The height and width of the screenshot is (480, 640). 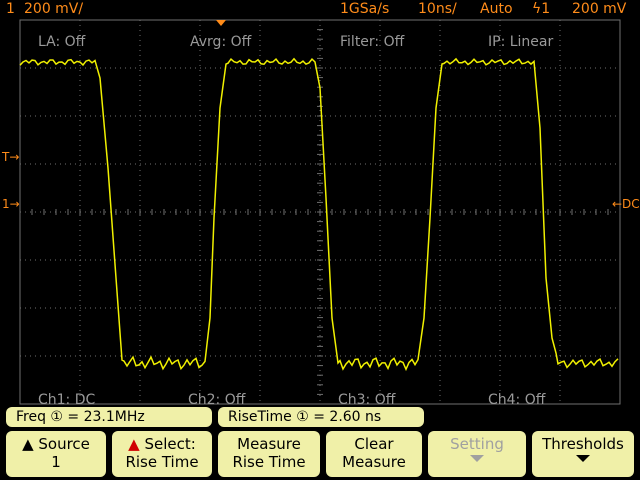 I want to click on measure-rise-time-softkey: Measure Rise Time, so click(x=269, y=454).